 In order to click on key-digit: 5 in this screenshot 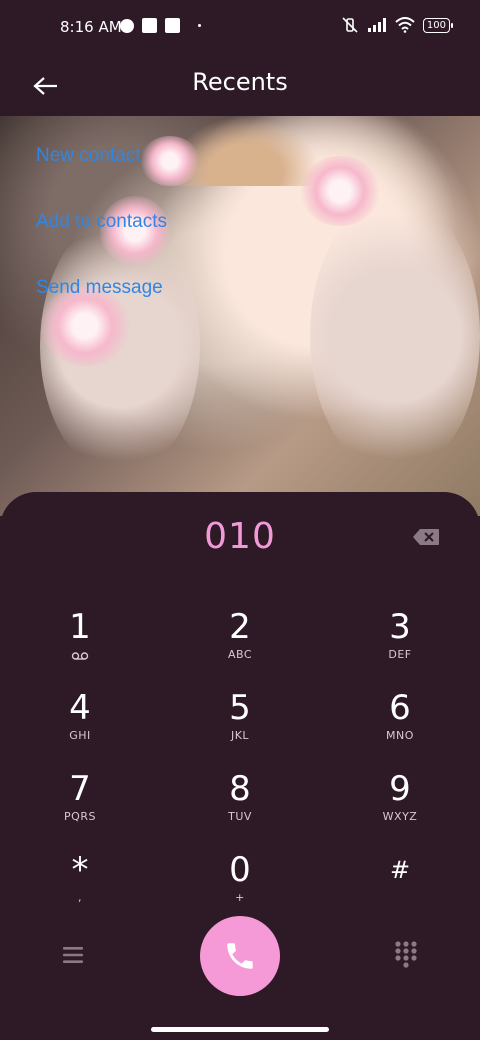, I will do `click(240, 708)`.